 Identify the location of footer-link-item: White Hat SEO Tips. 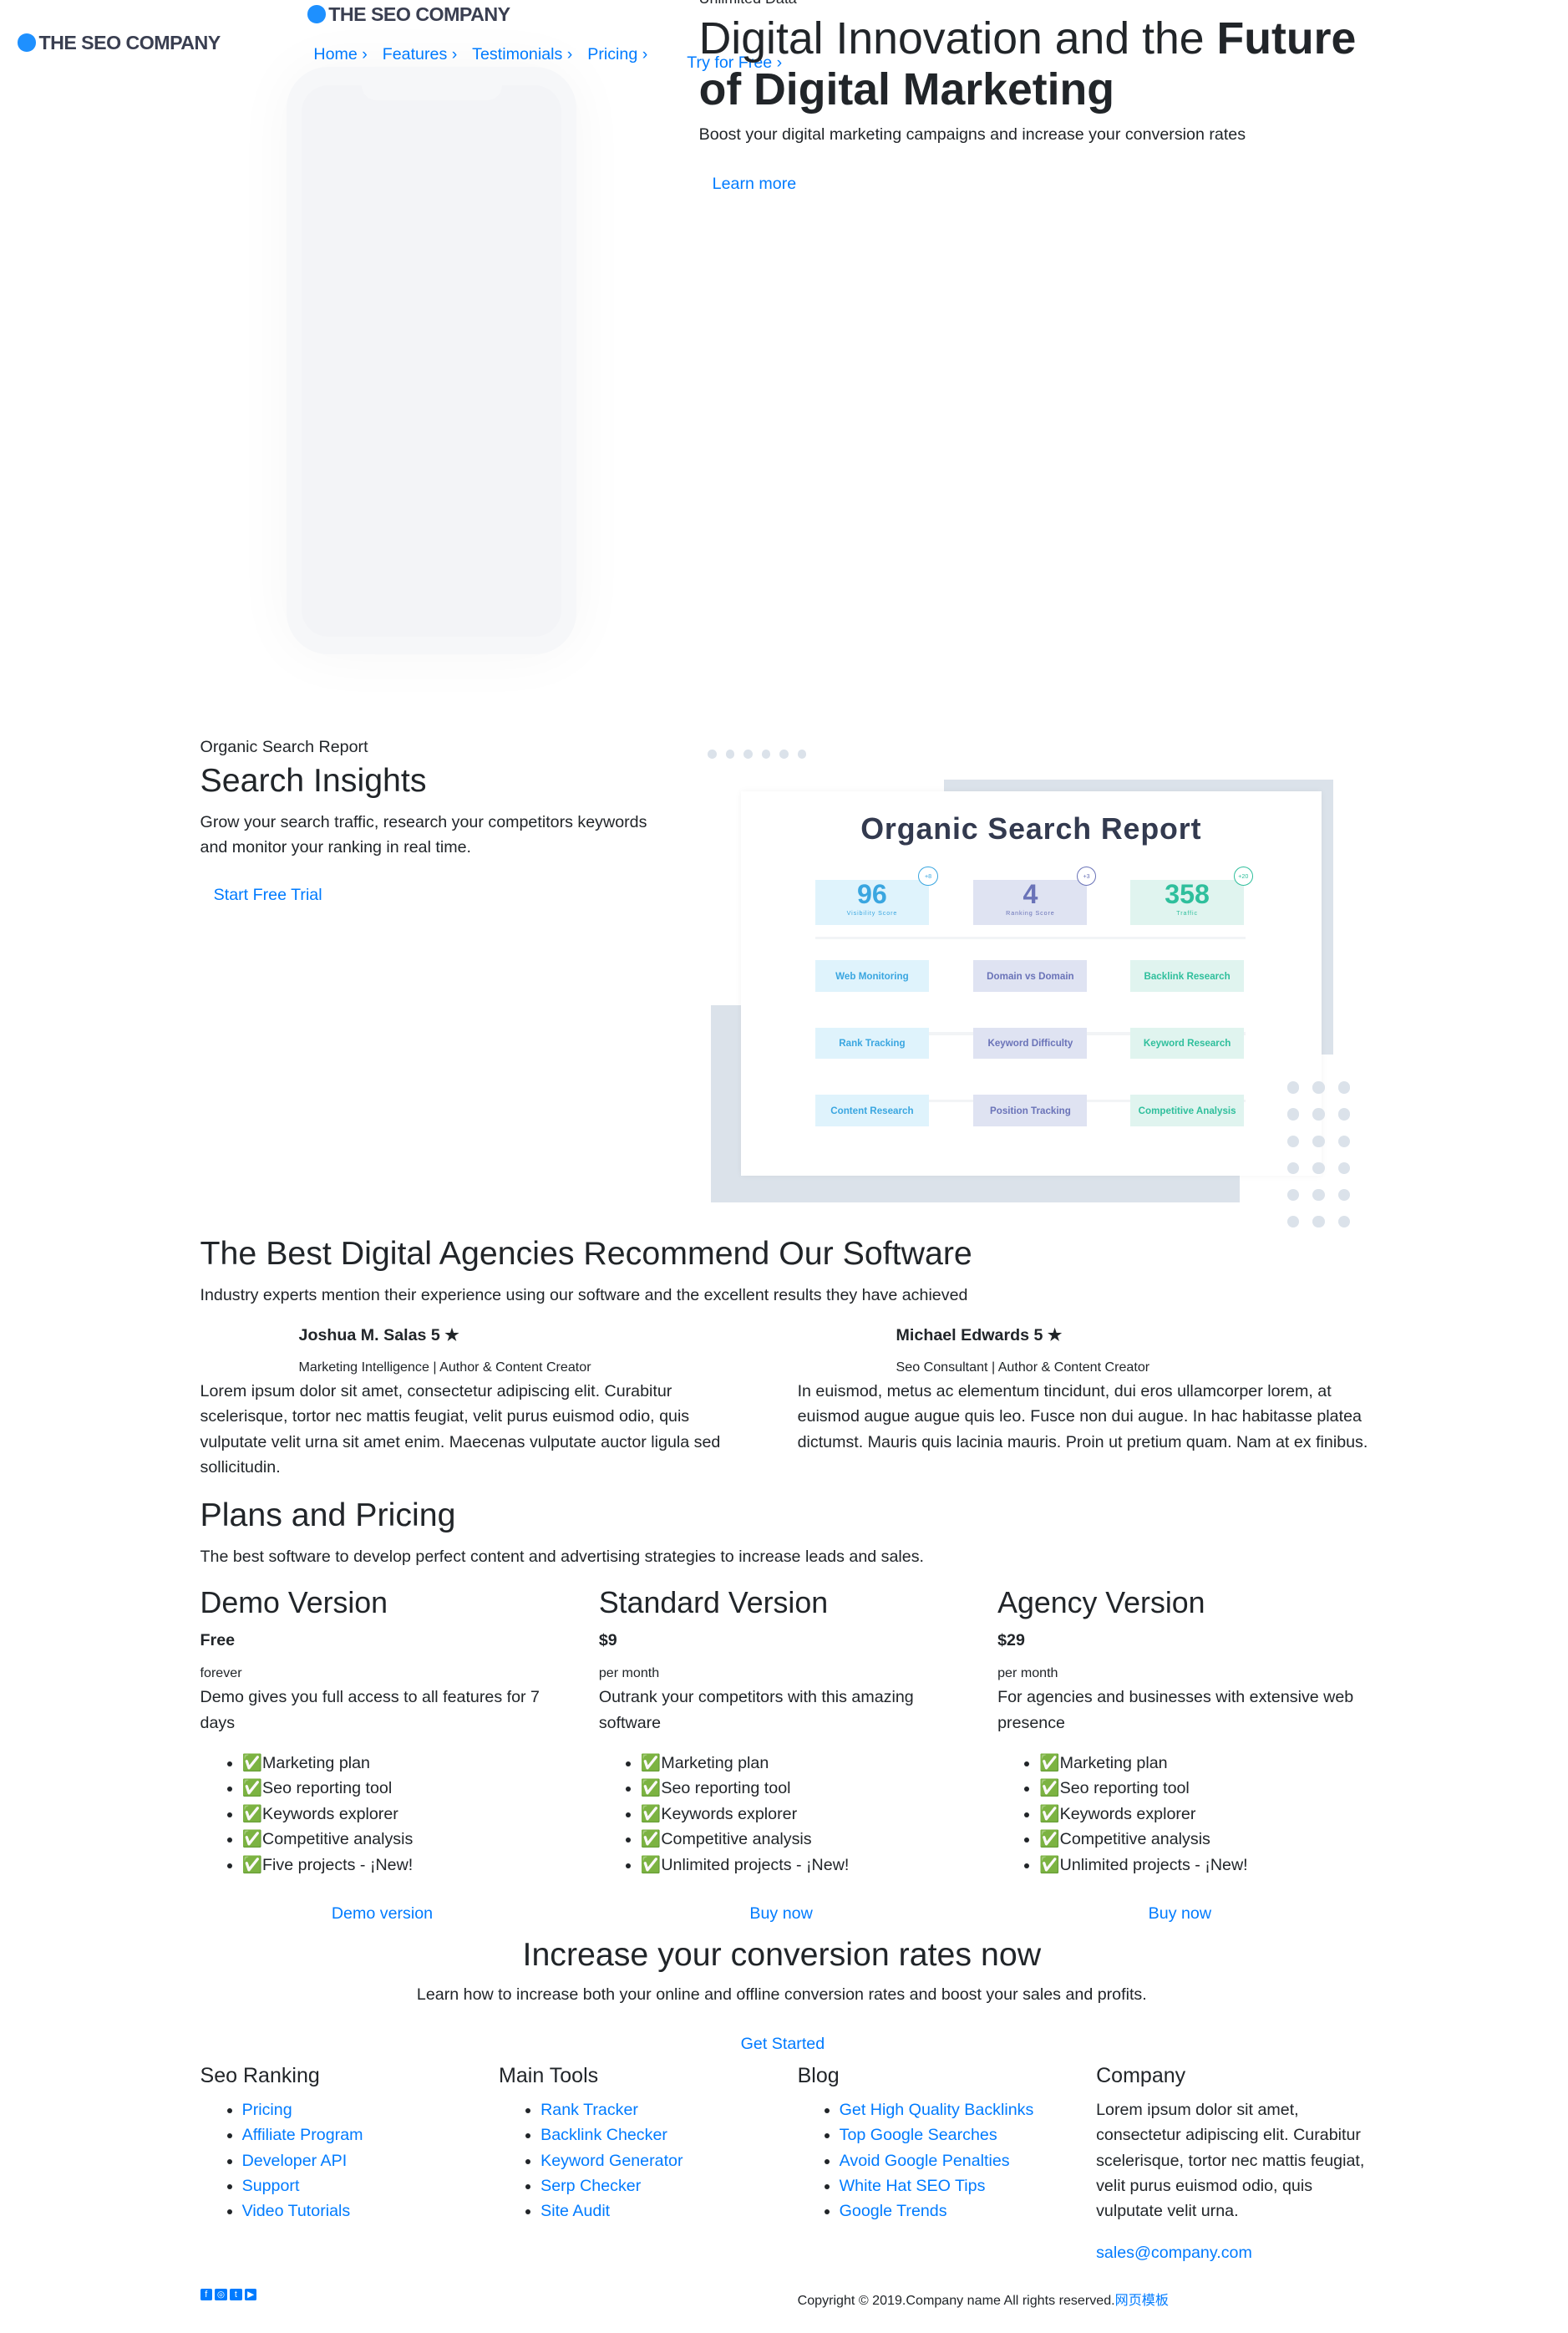
(937, 2185).